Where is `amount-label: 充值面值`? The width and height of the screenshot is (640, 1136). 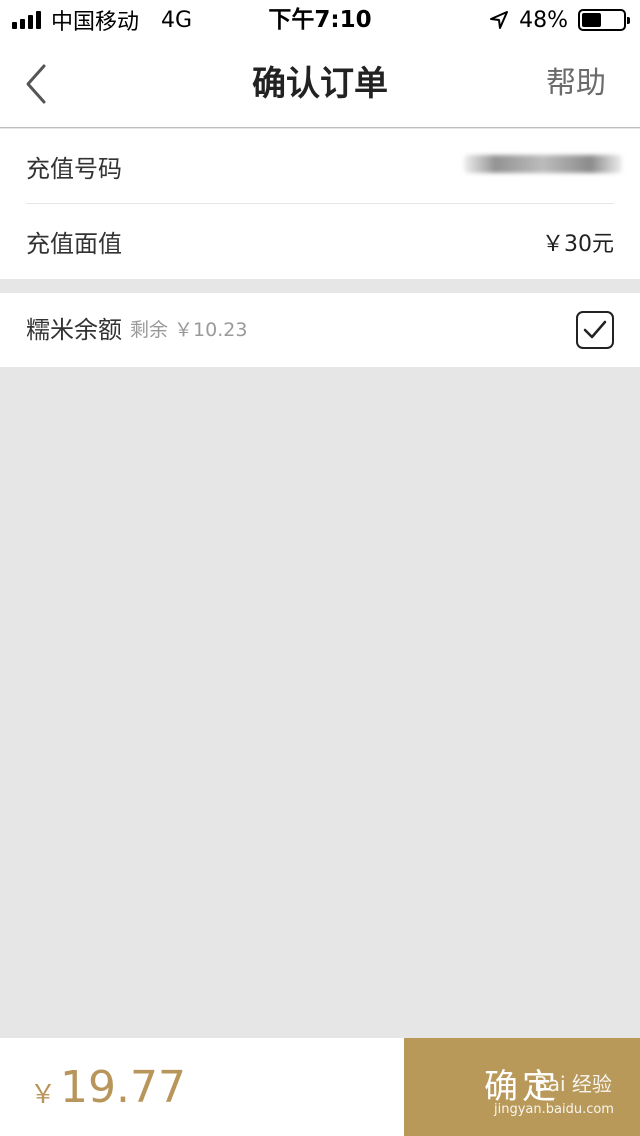 amount-label: 充值面值 is located at coordinates (74, 244).